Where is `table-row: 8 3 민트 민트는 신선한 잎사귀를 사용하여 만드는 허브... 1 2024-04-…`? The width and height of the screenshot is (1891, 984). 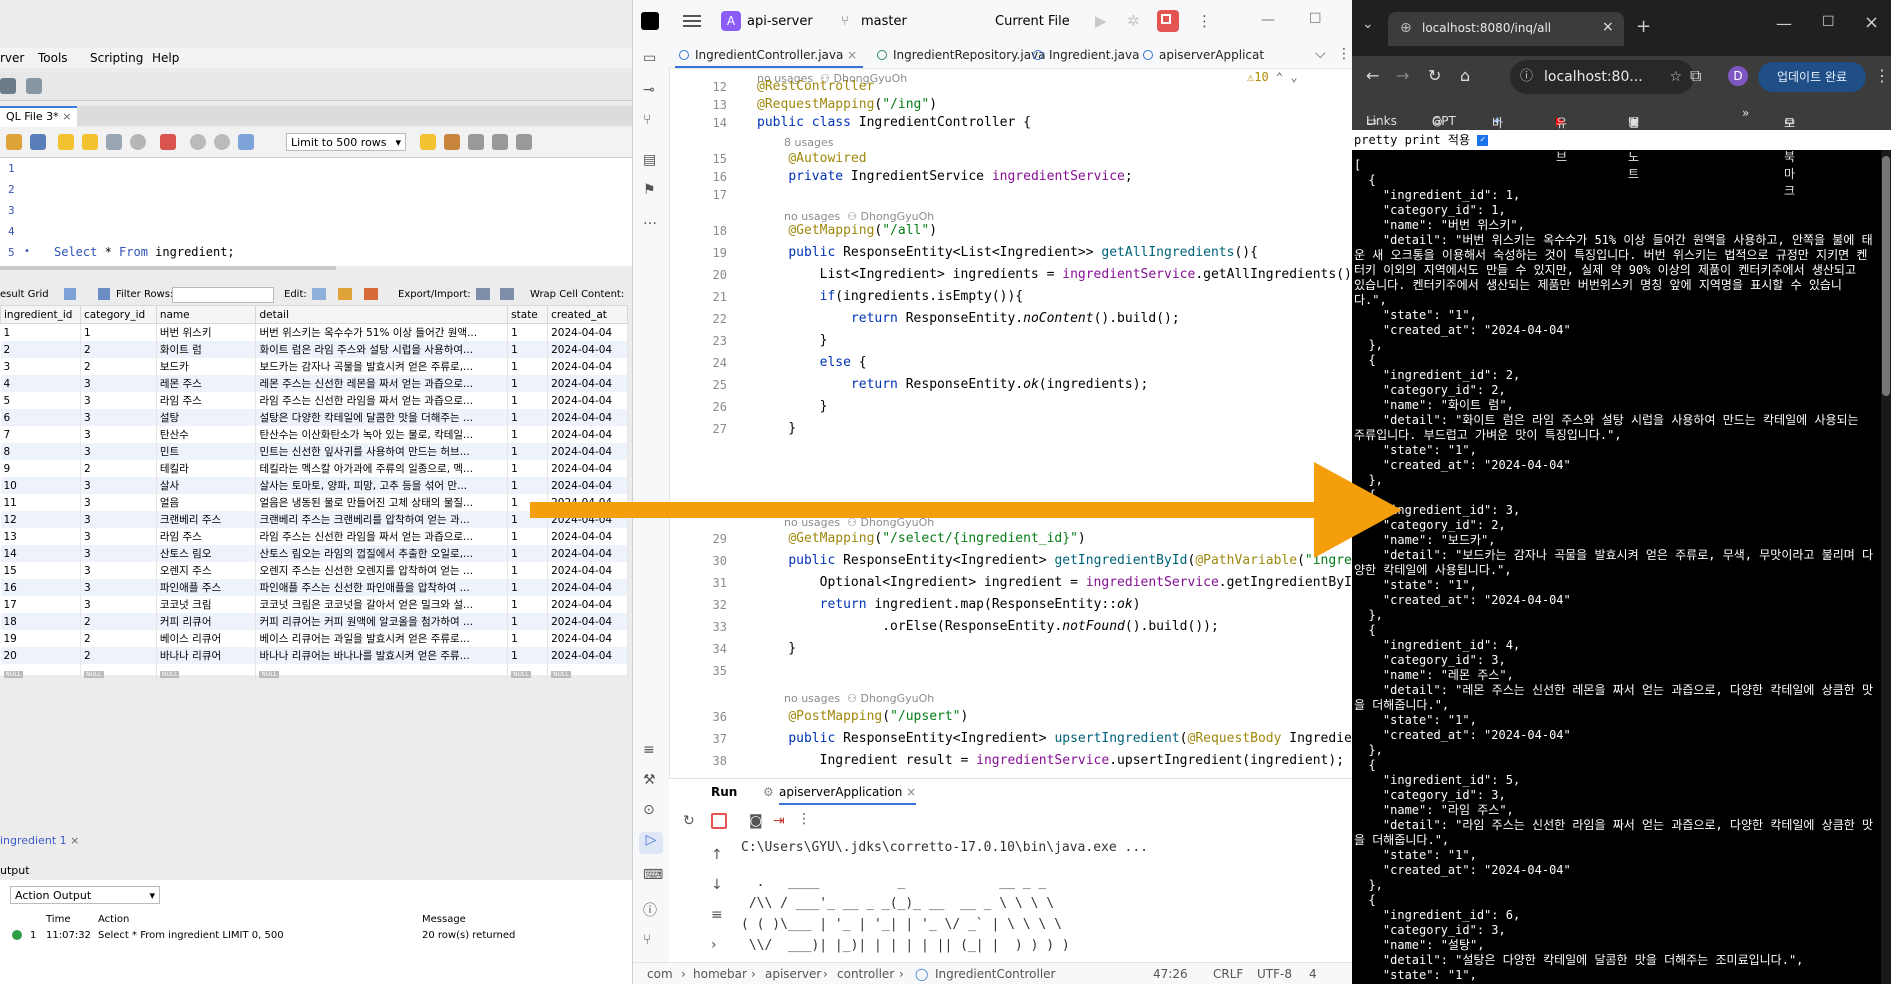
table-row: 8 3 민트 민트는 신선한 잎사귀를 사용하여 만드는 허브... 1 2024-04-… is located at coordinates (314, 451).